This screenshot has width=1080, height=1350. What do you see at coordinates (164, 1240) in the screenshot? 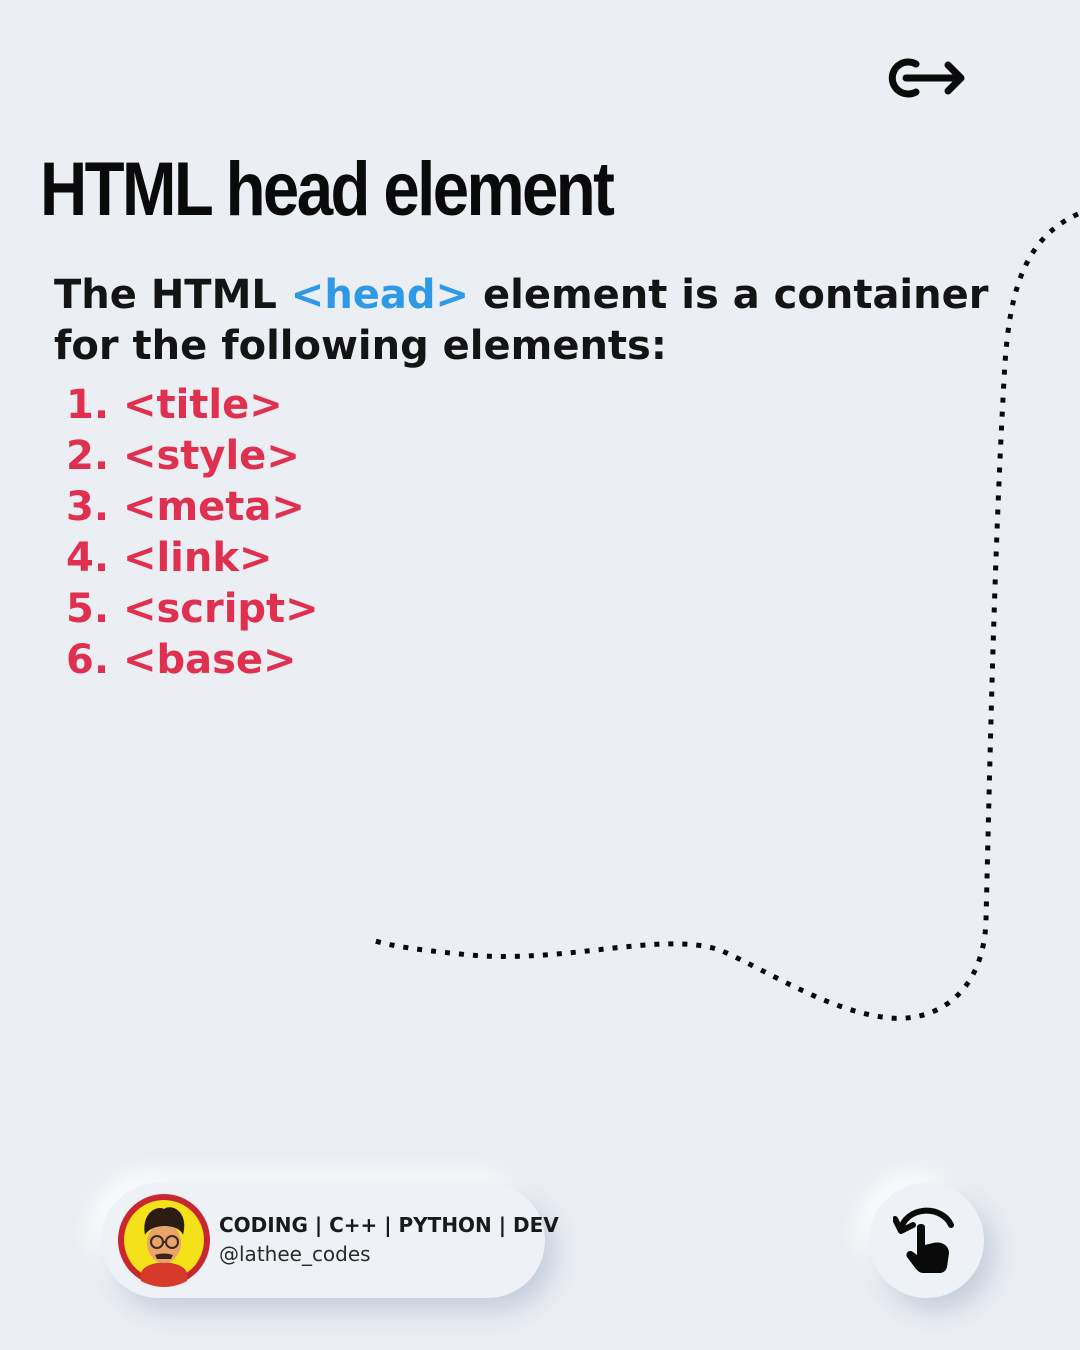
I see `cartoon-avatar-icon` at bounding box center [164, 1240].